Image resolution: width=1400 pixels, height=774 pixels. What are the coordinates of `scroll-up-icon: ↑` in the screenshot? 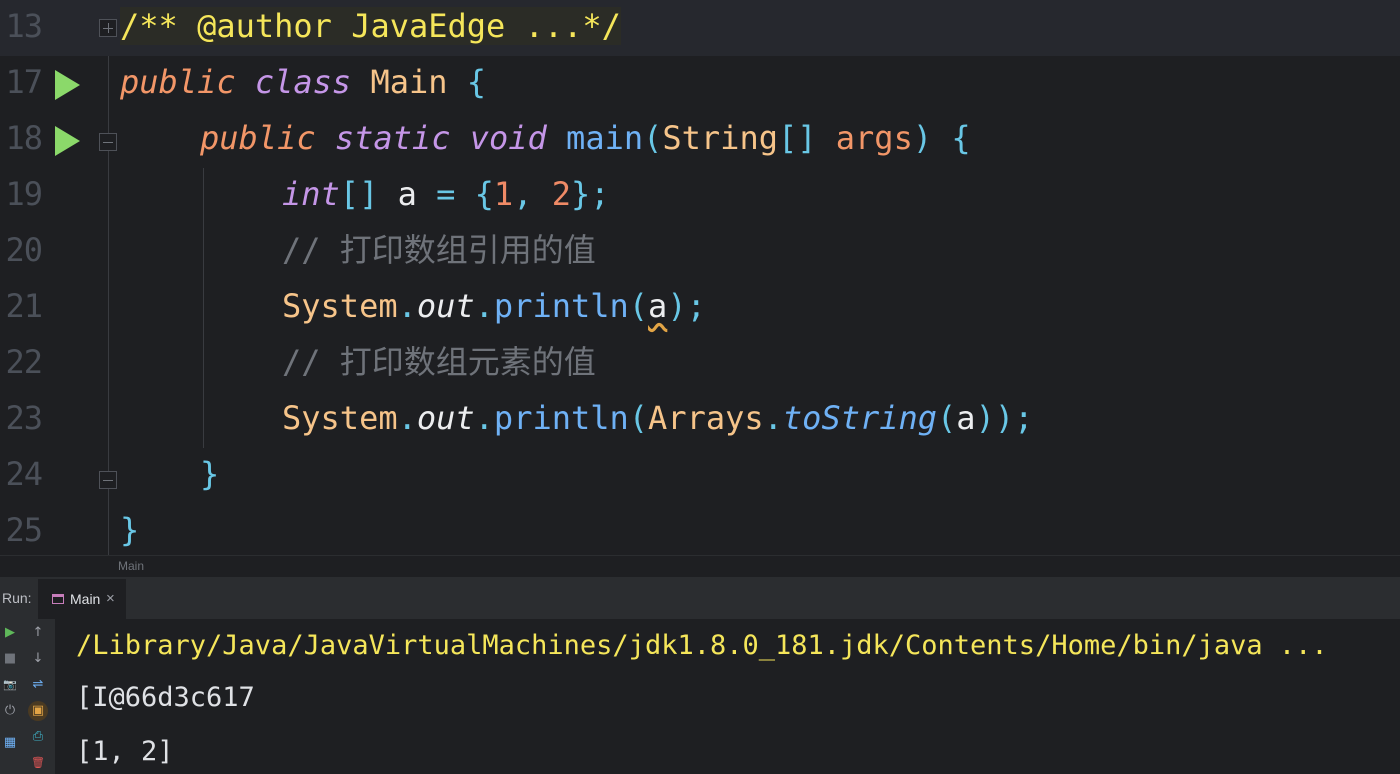 It's located at (38, 633).